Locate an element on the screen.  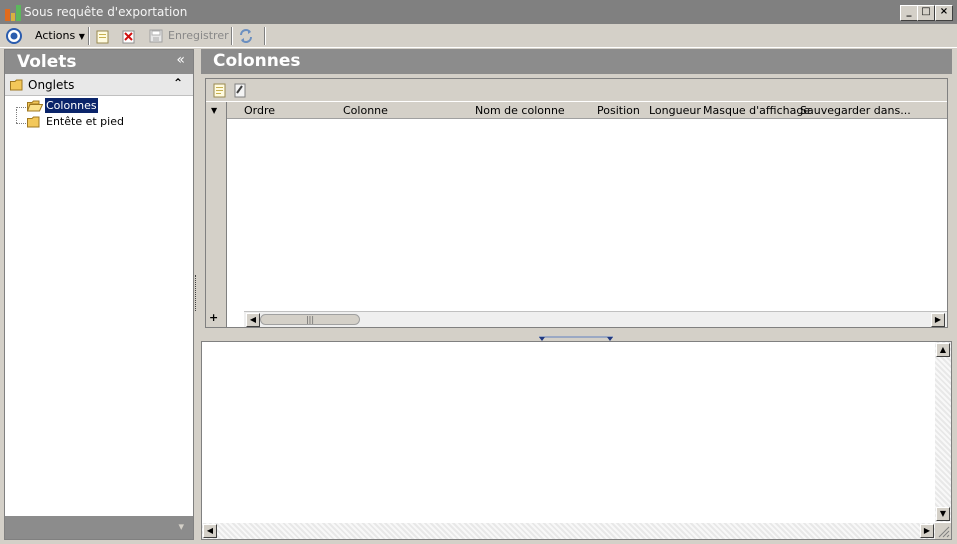
close-button: × is located at coordinates (944, 13).